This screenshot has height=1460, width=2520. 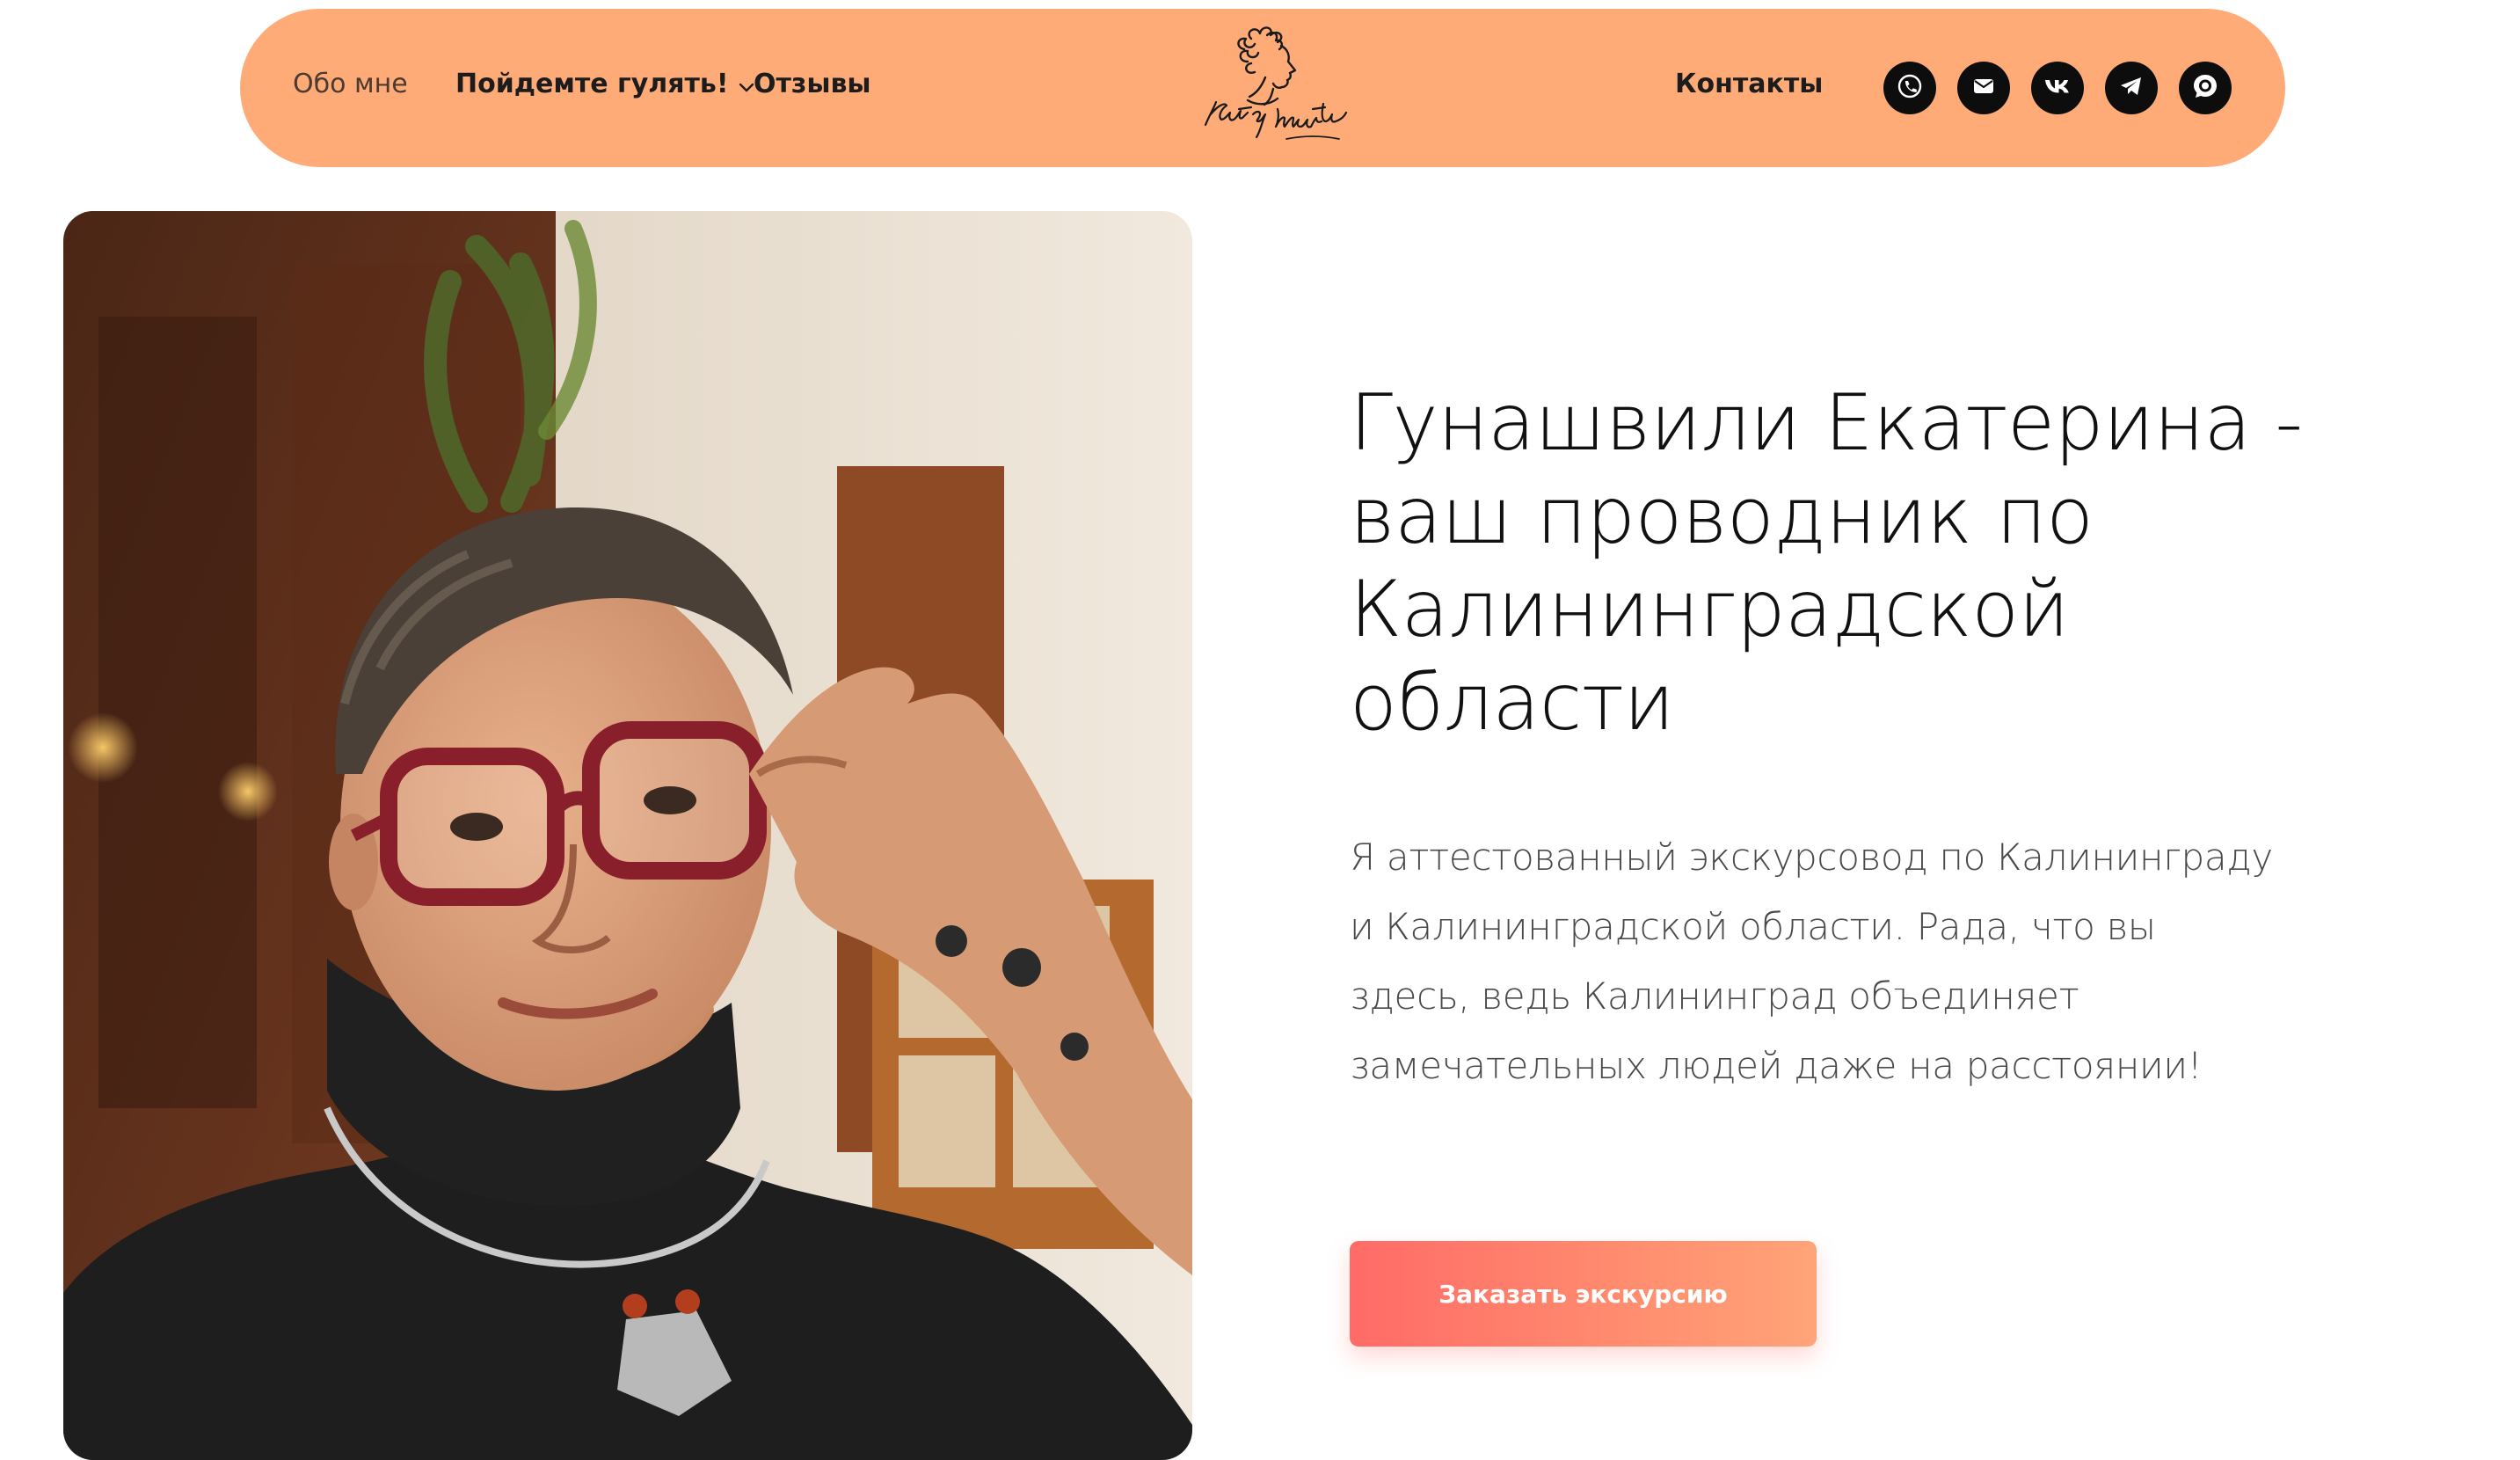 What do you see at coordinates (1273, 91) in the screenshot?
I see `site-logo` at bounding box center [1273, 91].